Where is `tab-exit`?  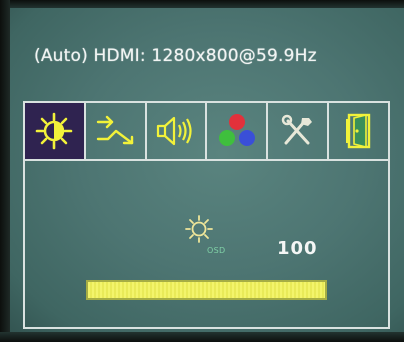 tab-exit is located at coordinates (358, 131).